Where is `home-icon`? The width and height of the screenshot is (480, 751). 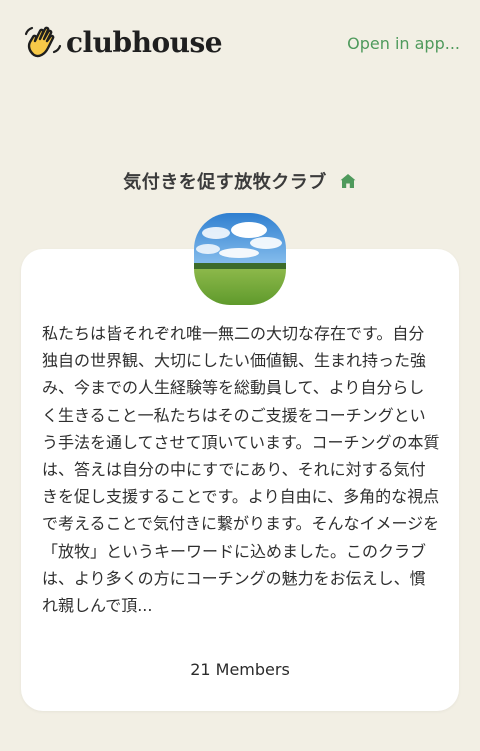 home-icon is located at coordinates (348, 181).